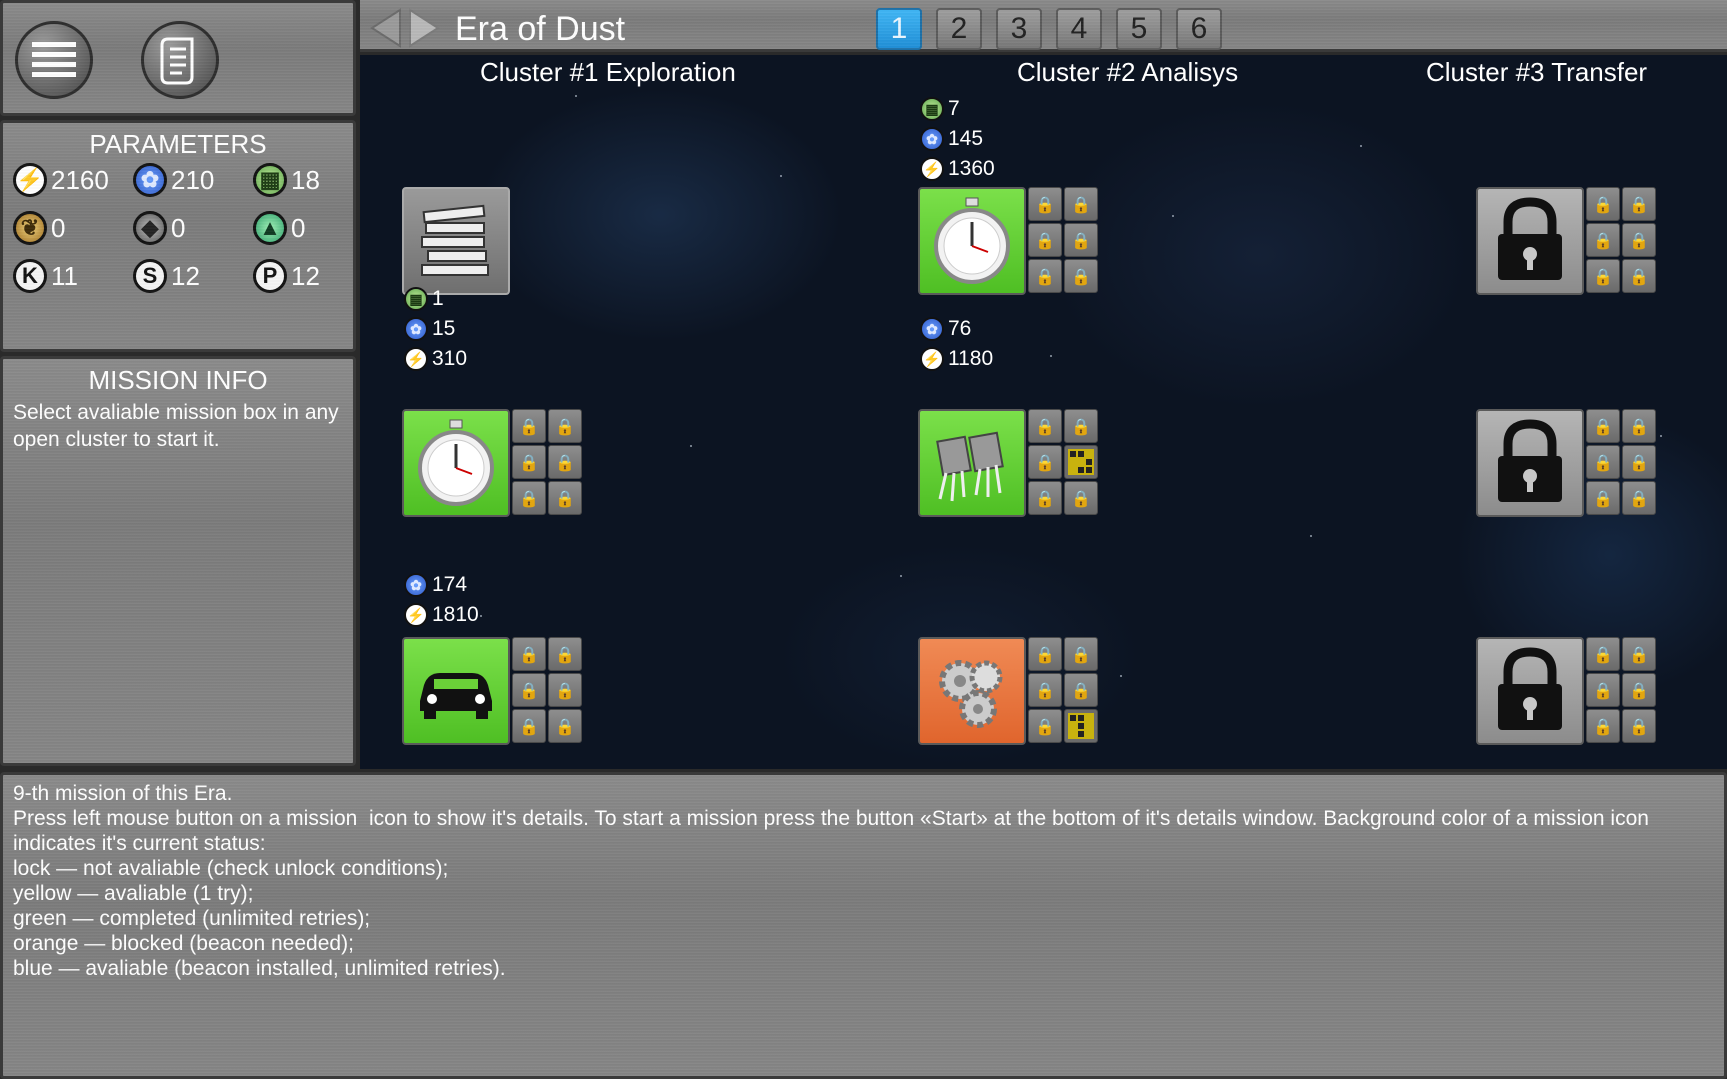 Image resolution: width=1727 pixels, height=1079 pixels. Describe the element at coordinates (424, 28) in the screenshot. I see `next-era-button` at that location.